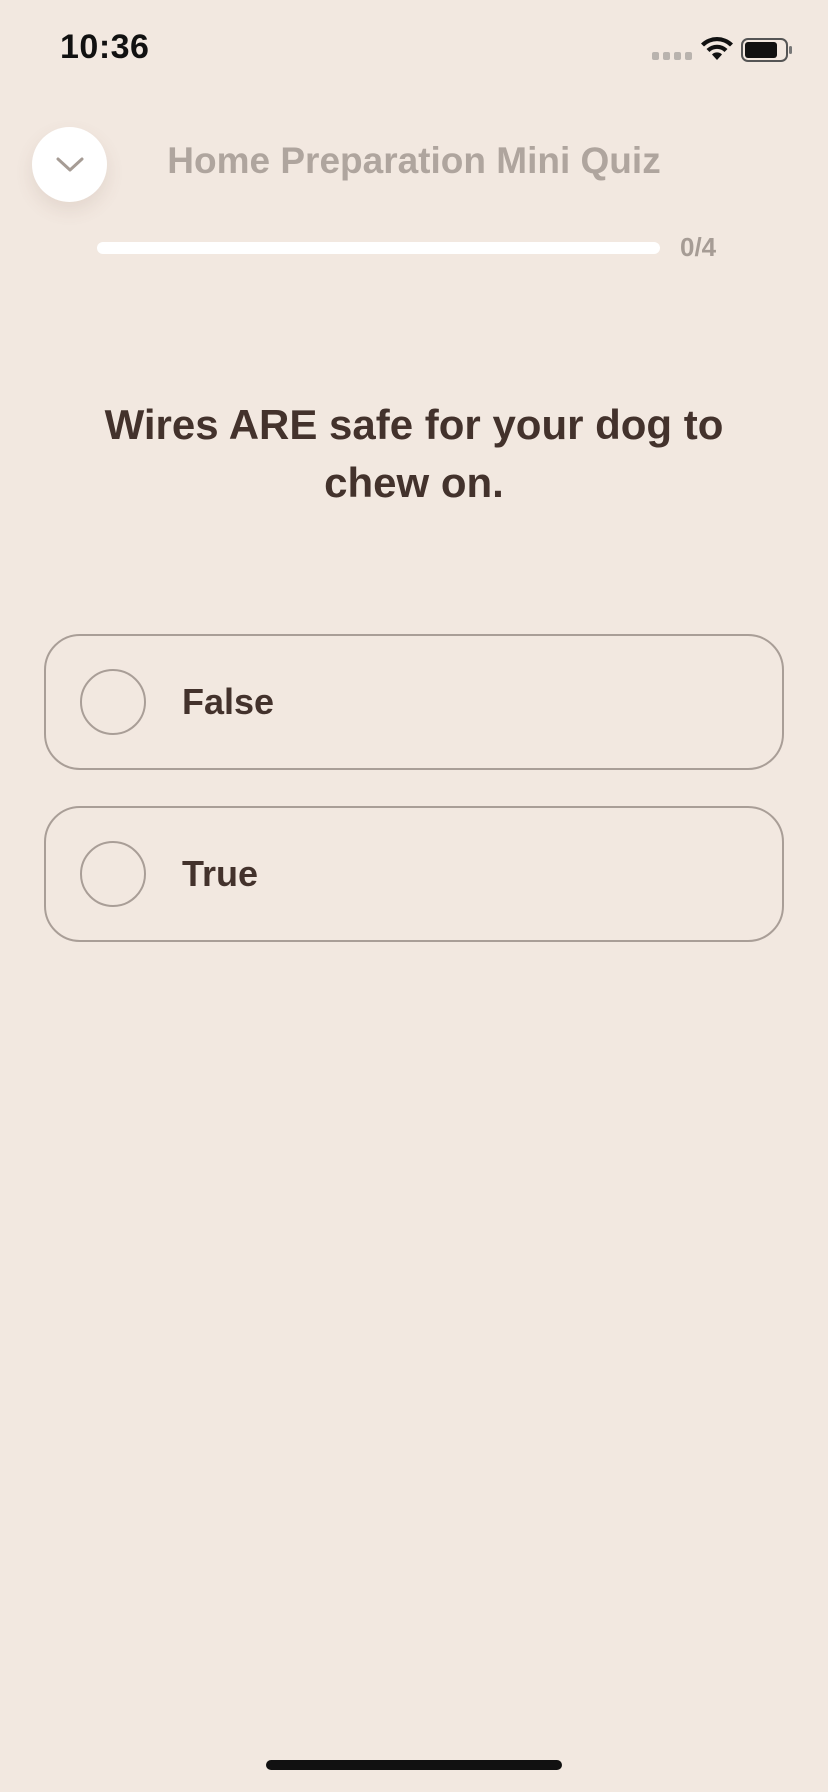 This screenshot has height=1792, width=828. I want to click on progress-count: 0/4, so click(698, 247).